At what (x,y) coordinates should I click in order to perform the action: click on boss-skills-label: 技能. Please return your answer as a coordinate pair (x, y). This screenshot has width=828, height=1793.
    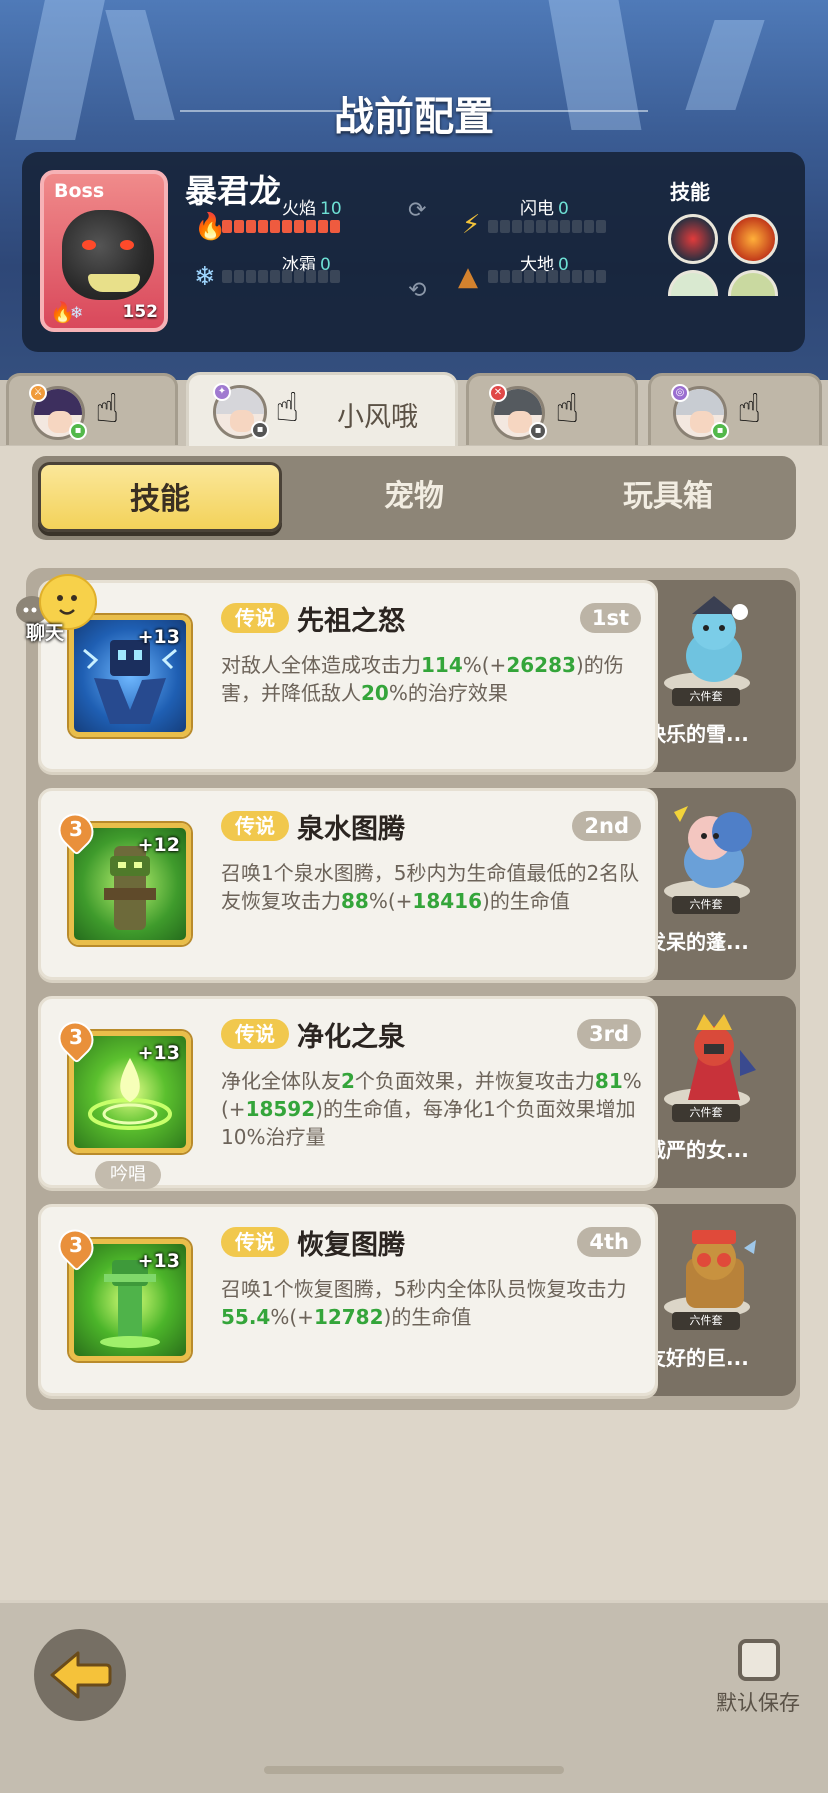
    Looking at the image, I should click on (690, 192).